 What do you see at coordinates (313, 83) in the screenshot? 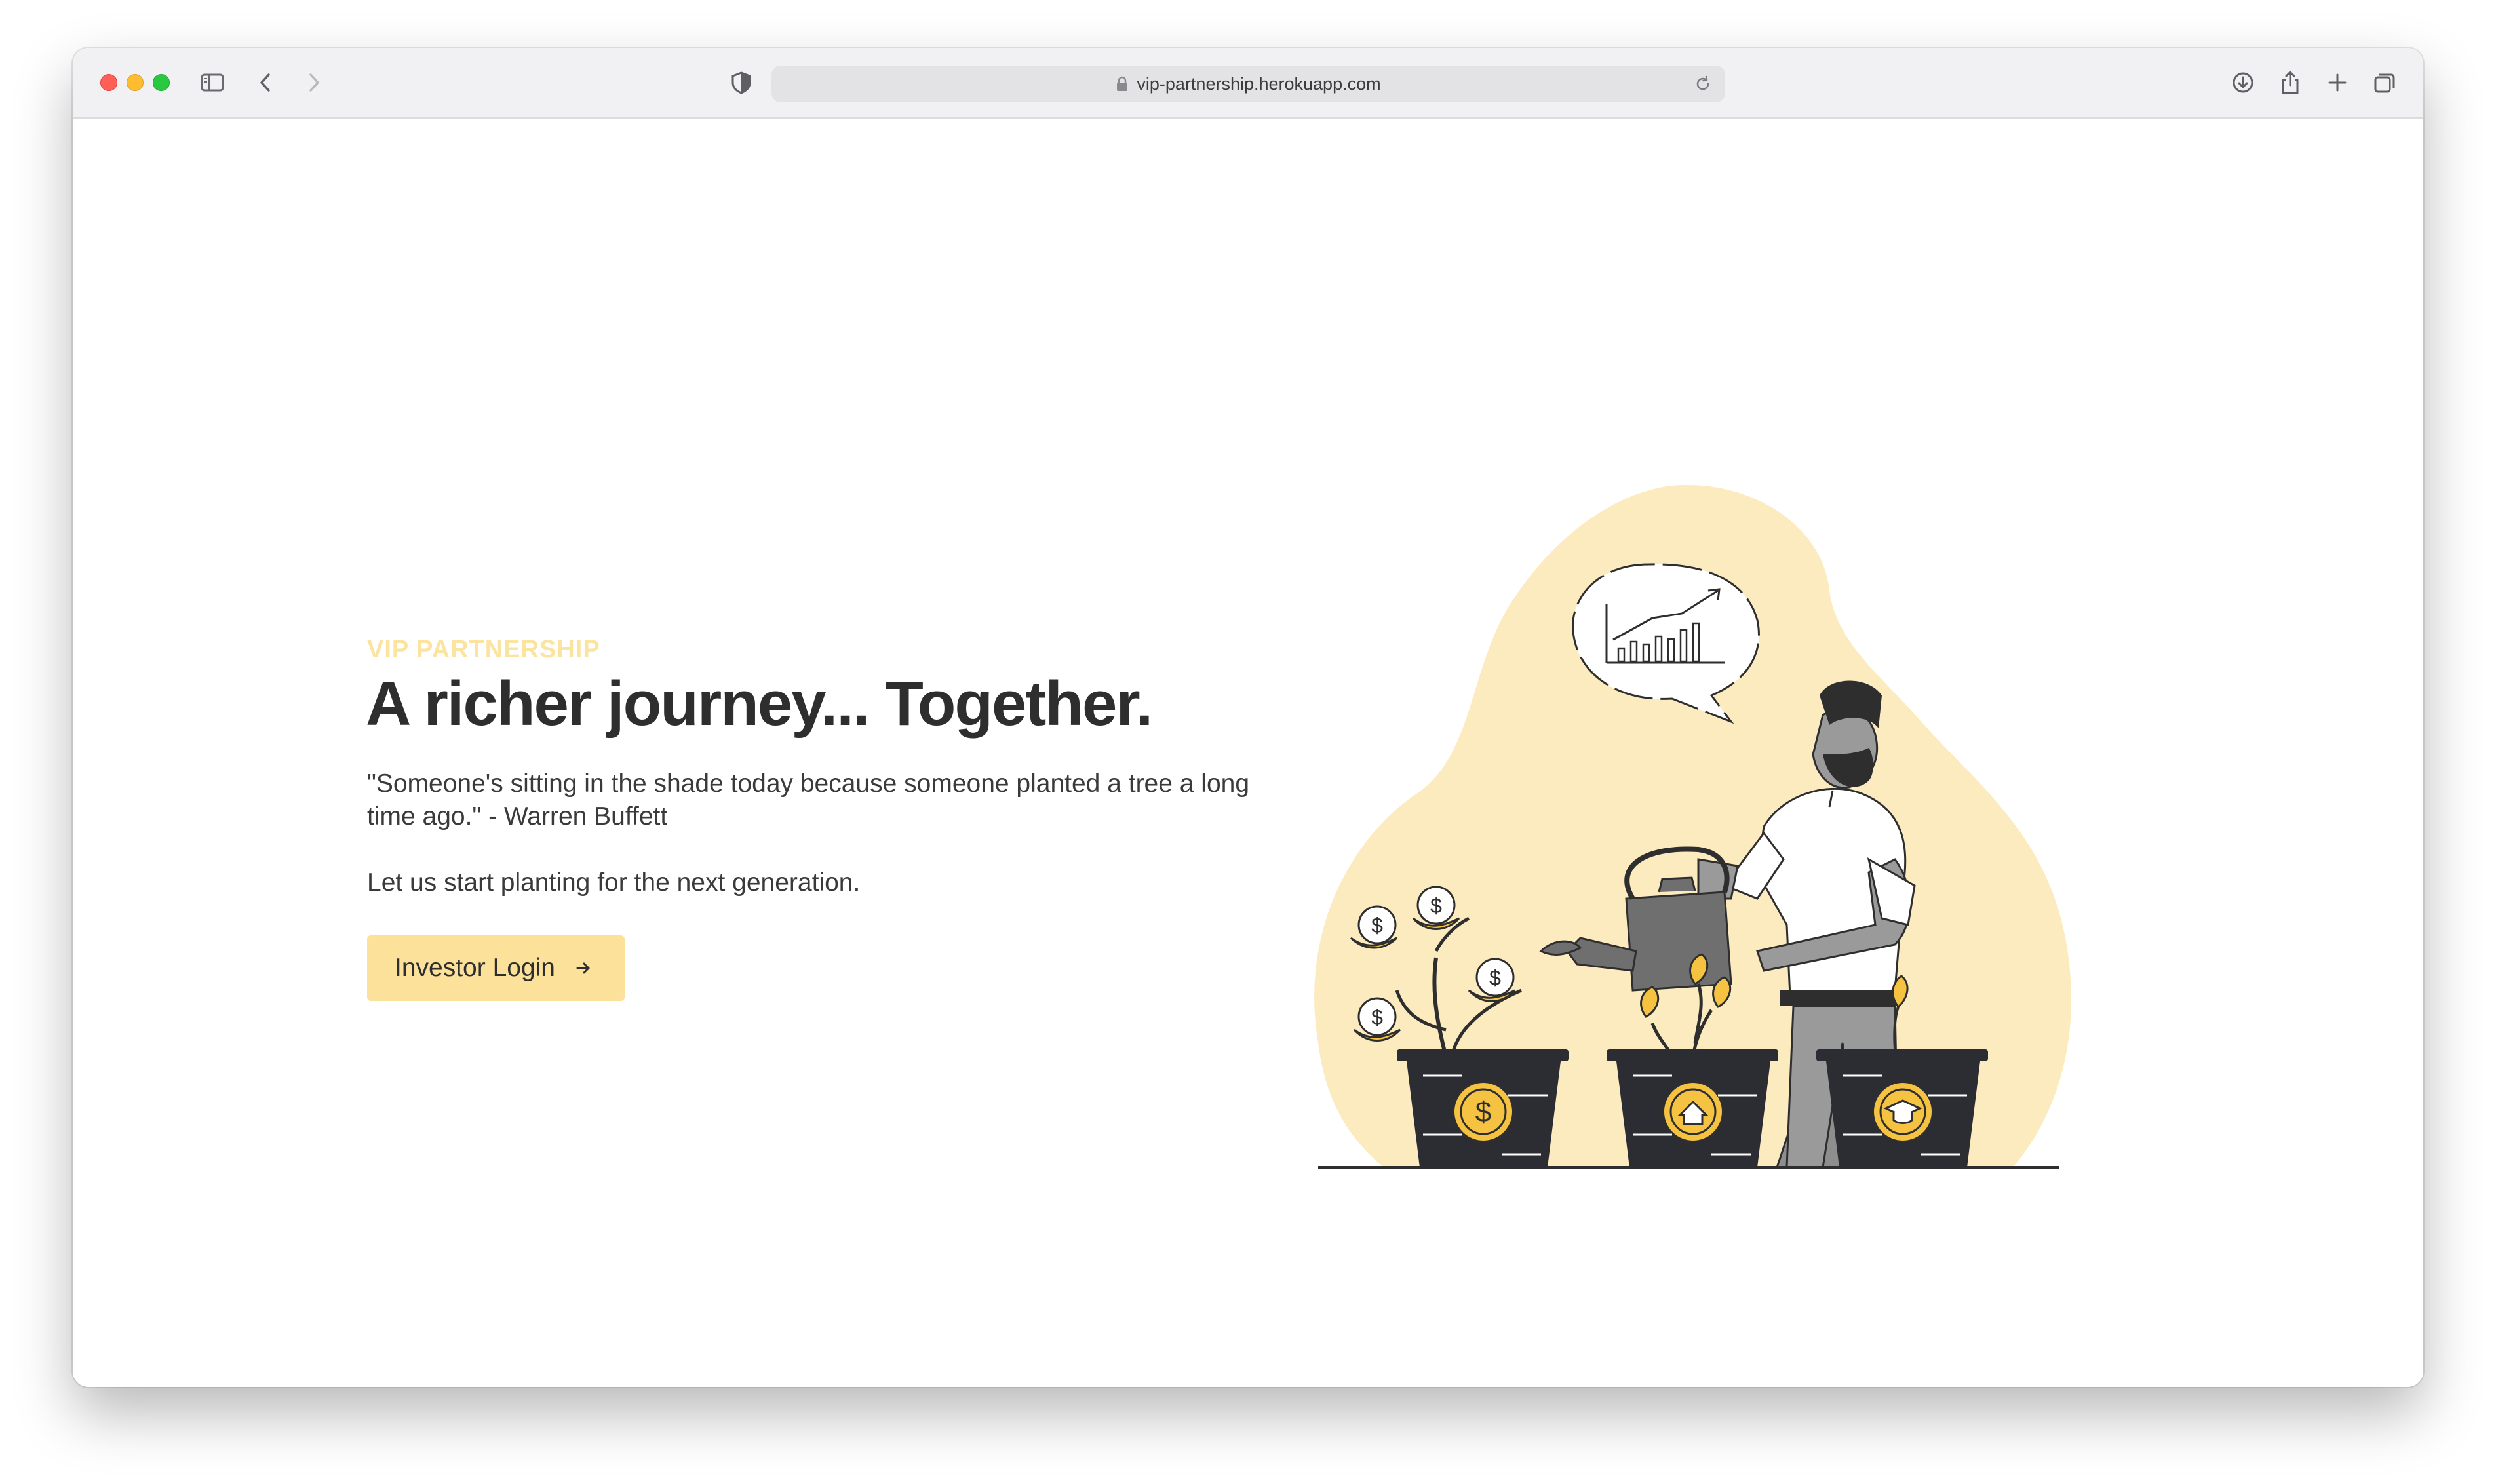
I see `forward-icon` at bounding box center [313, 83].